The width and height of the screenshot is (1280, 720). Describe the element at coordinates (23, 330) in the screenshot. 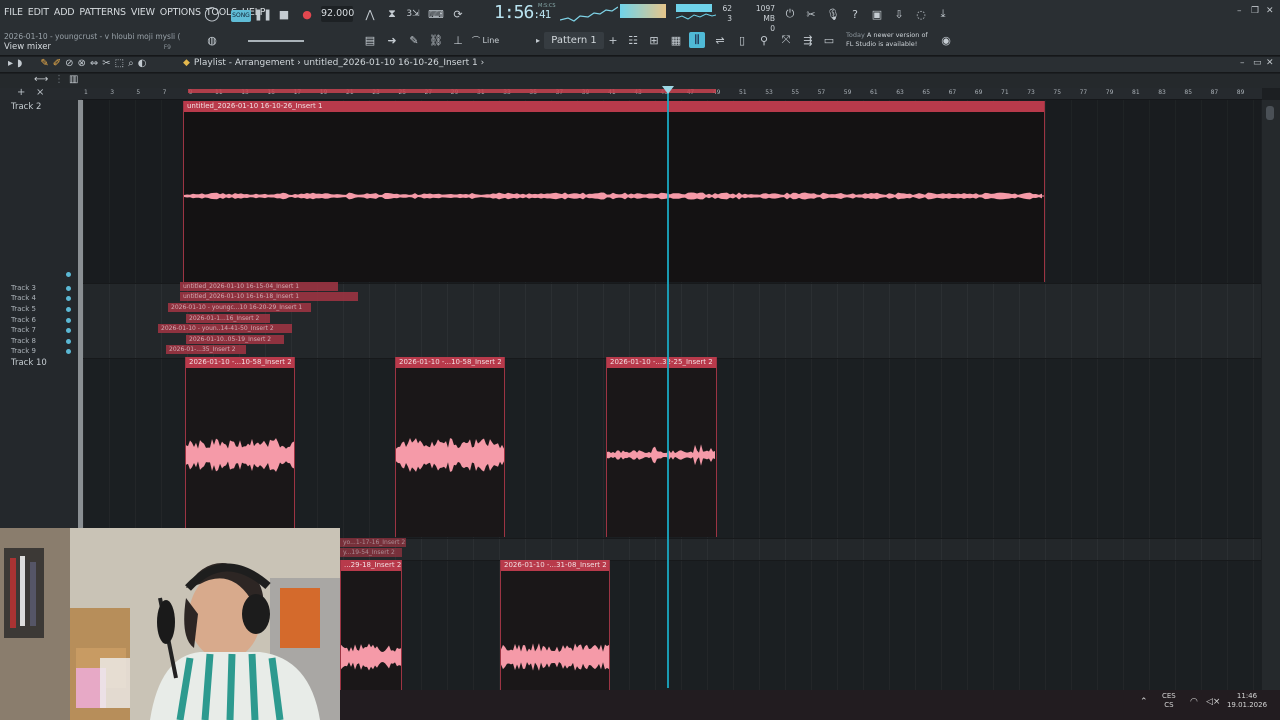

I see `track-7-label: Track 7` at that location.